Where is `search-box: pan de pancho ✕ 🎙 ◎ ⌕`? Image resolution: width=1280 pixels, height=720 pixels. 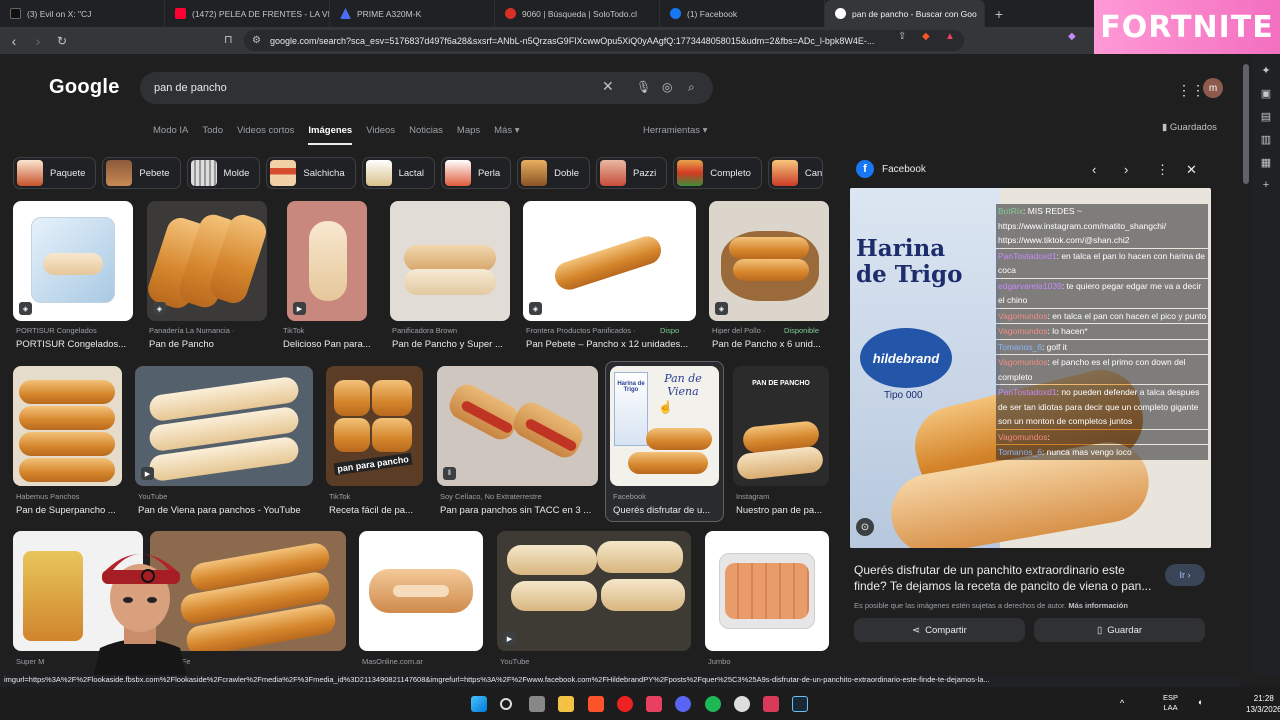
search-box: pan de pancho ✕ 🎙 ◎ ⌕ is located at coordinates (426, 88).